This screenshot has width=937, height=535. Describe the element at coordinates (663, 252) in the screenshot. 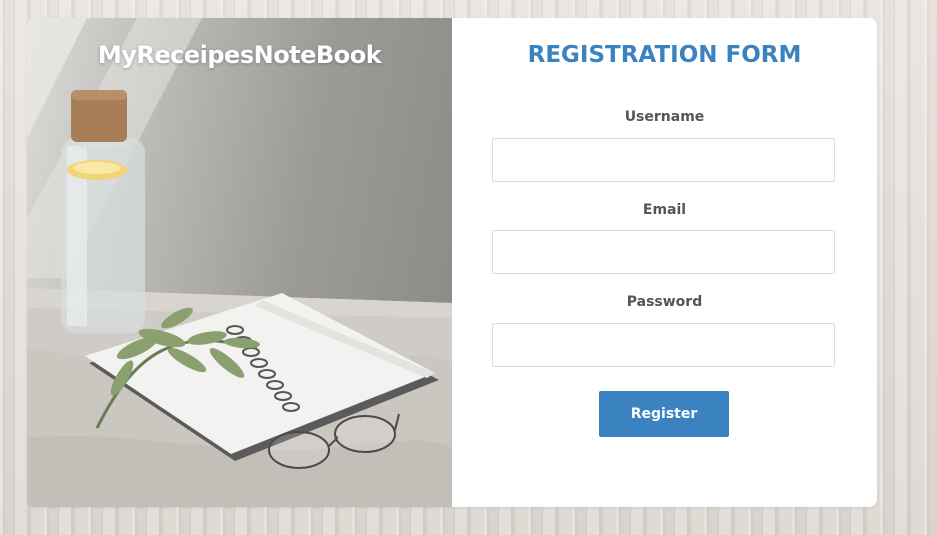

I see `email-input` at that location.